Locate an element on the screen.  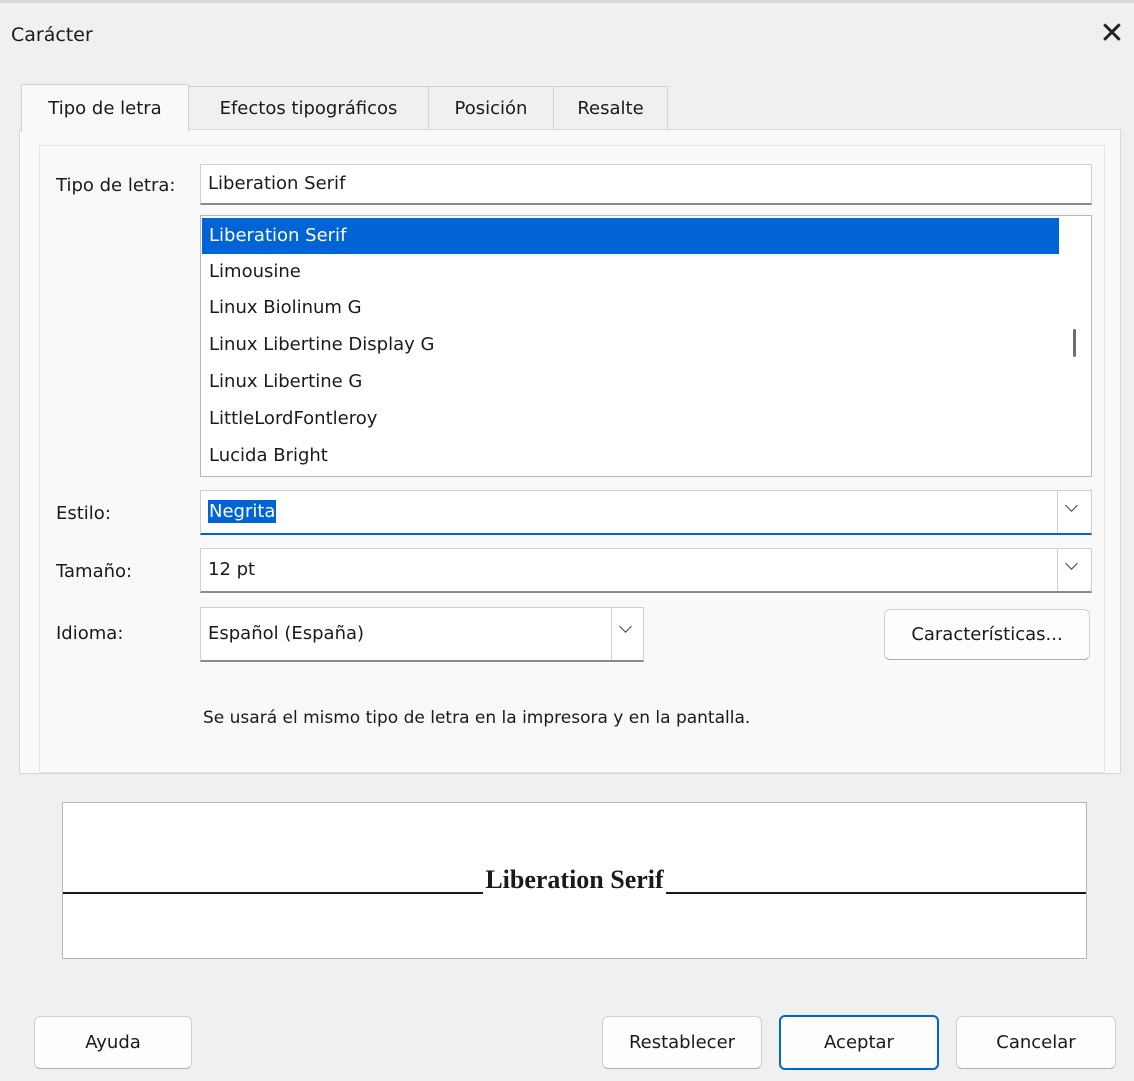
tab-tipo-de-letra: Tipo de letra is located at coordinates (105, 108).